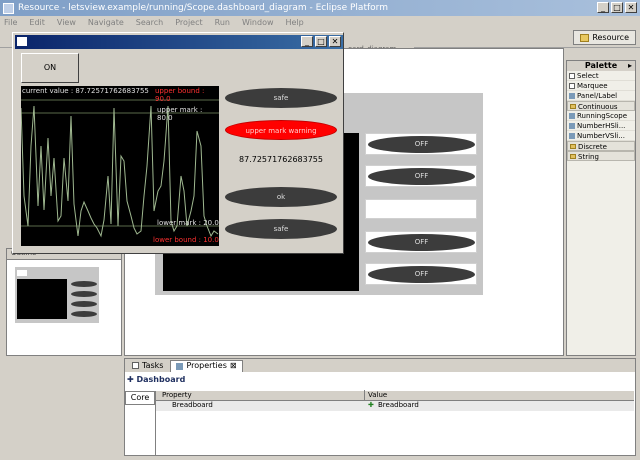 The height and width of the screenshot is (460, 640). What do you see at coordinates (37, 22) in the screenshot?
I see `menu-edit: Edit` at bounding box center [37, 22].